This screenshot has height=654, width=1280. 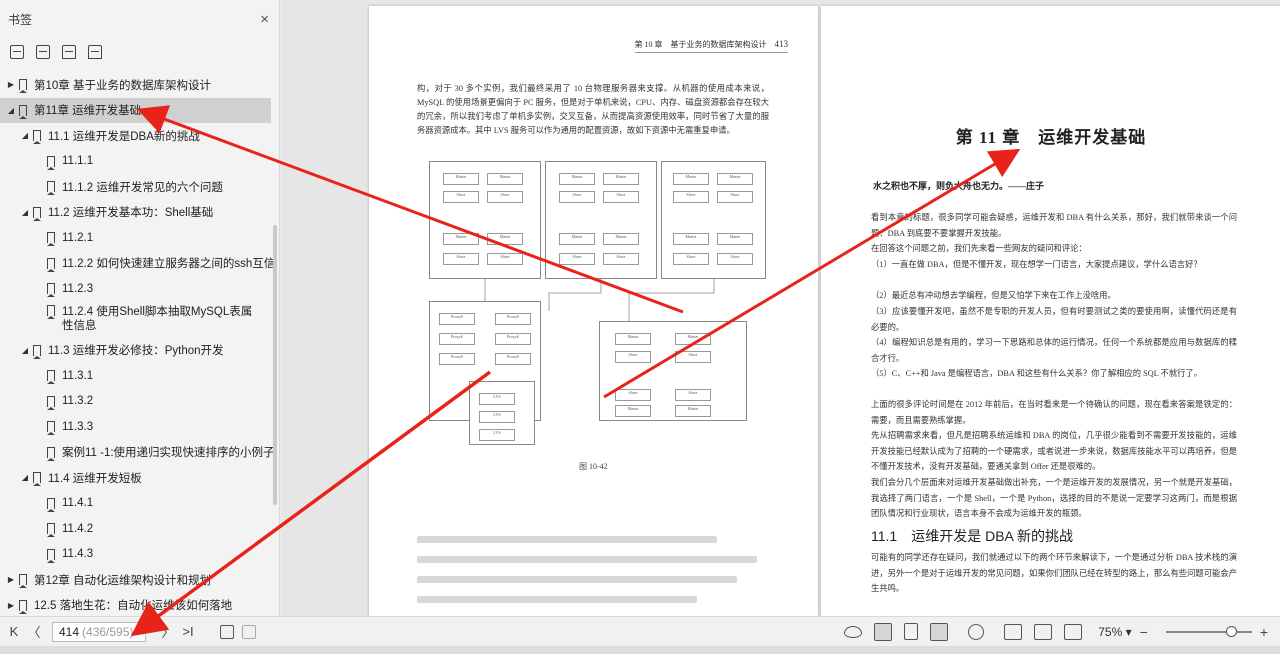 I want to click on bookmark-item: ◢ 11.4 运维开发短板, so click(x=139, y=478).